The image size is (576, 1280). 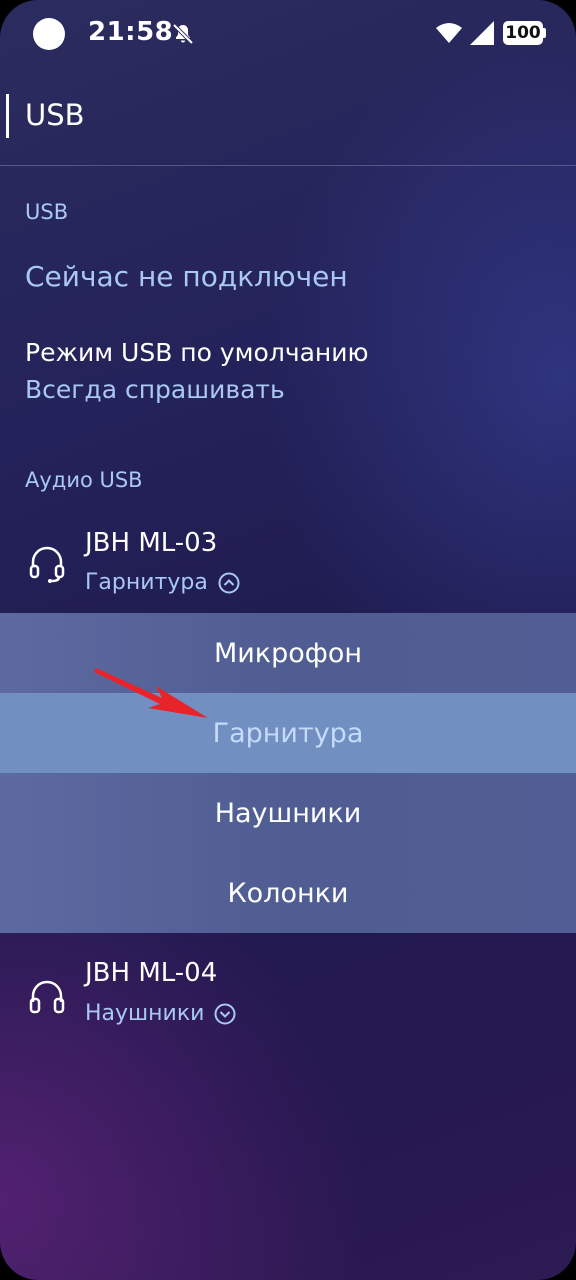 What do you see at coordinates (186, 276) in the screenshot?
I see `connection-status: Сейчас не подключен` at bounding box center [186, 276].